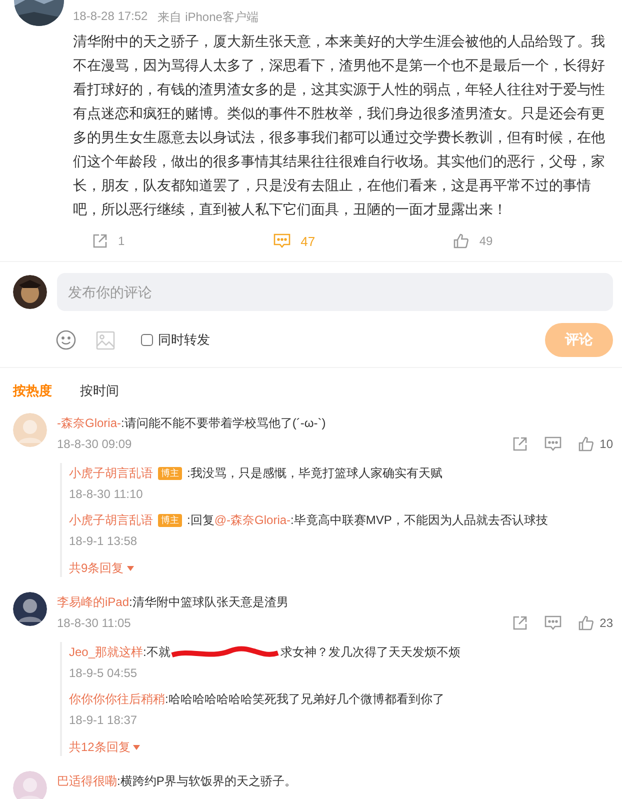  I want to click on sort-tab: 按热度, so click(32, 393).